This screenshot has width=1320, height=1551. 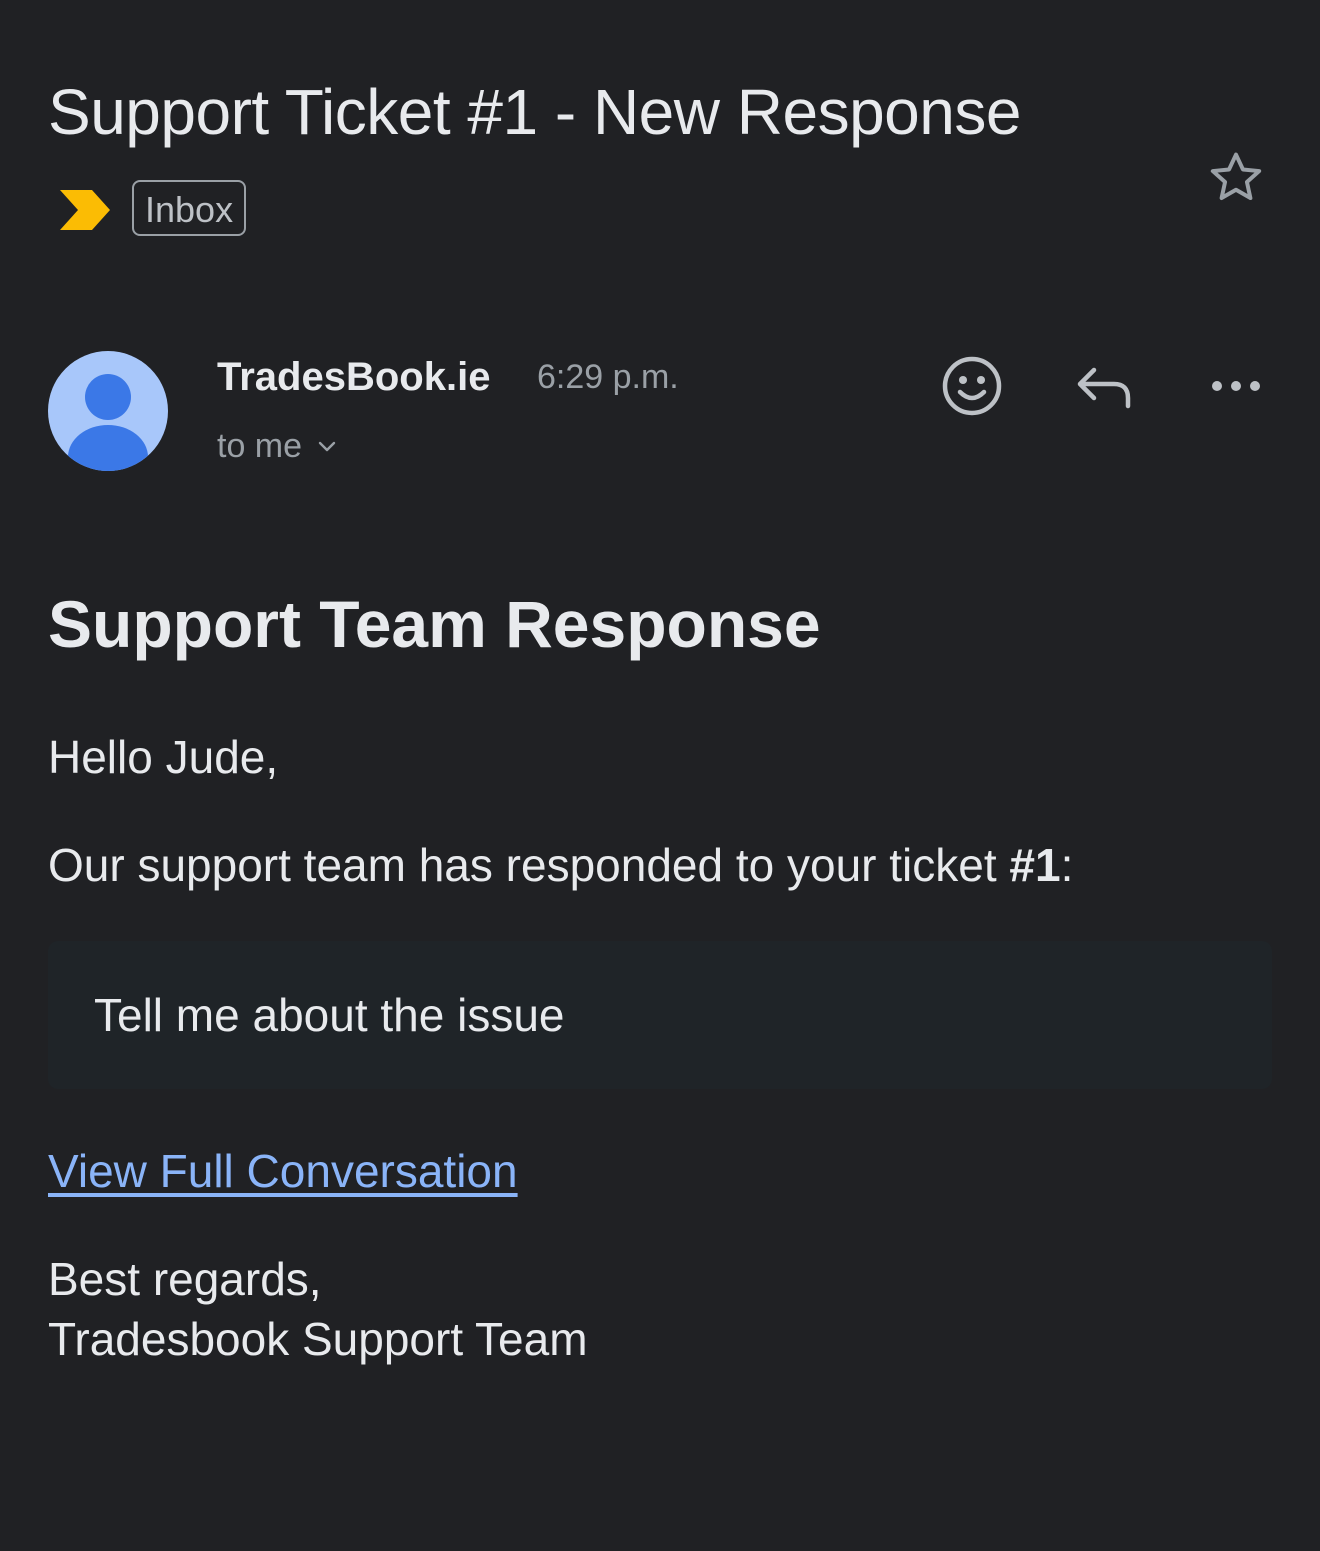 I want to click on ticket-reference: #1, so click(x=1035, y=865).